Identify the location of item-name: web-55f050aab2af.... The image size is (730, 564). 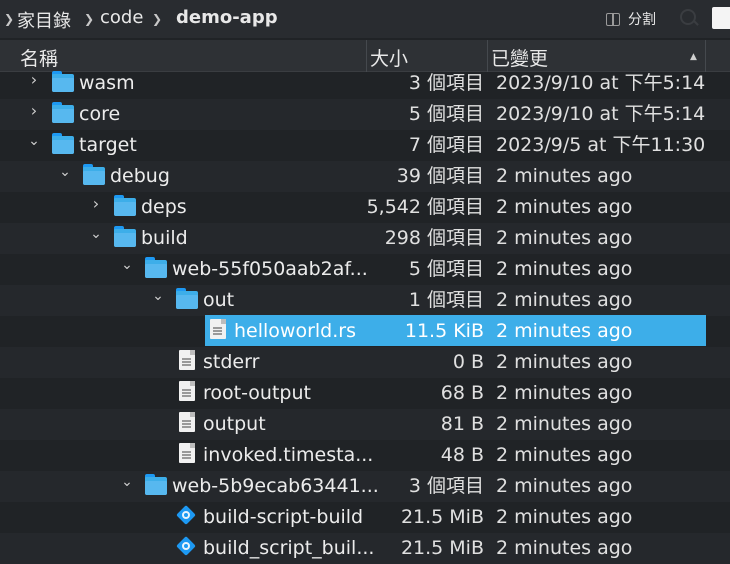
(270, 269).